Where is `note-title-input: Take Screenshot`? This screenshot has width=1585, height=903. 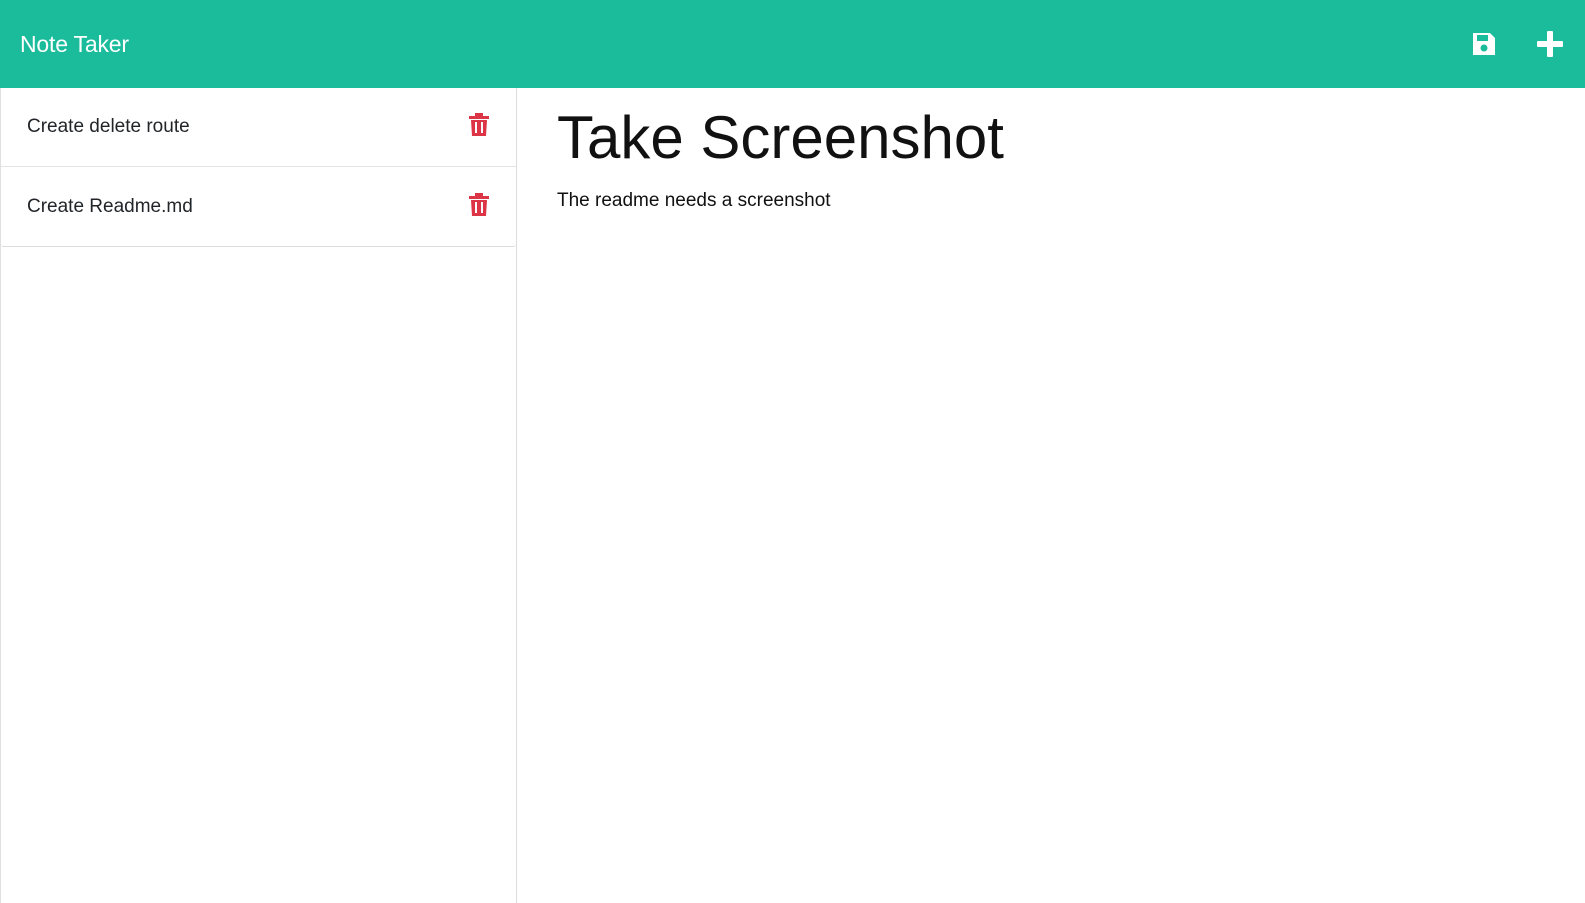 note-title-input: Take Screenshot is located at coordinates (1051, 138).